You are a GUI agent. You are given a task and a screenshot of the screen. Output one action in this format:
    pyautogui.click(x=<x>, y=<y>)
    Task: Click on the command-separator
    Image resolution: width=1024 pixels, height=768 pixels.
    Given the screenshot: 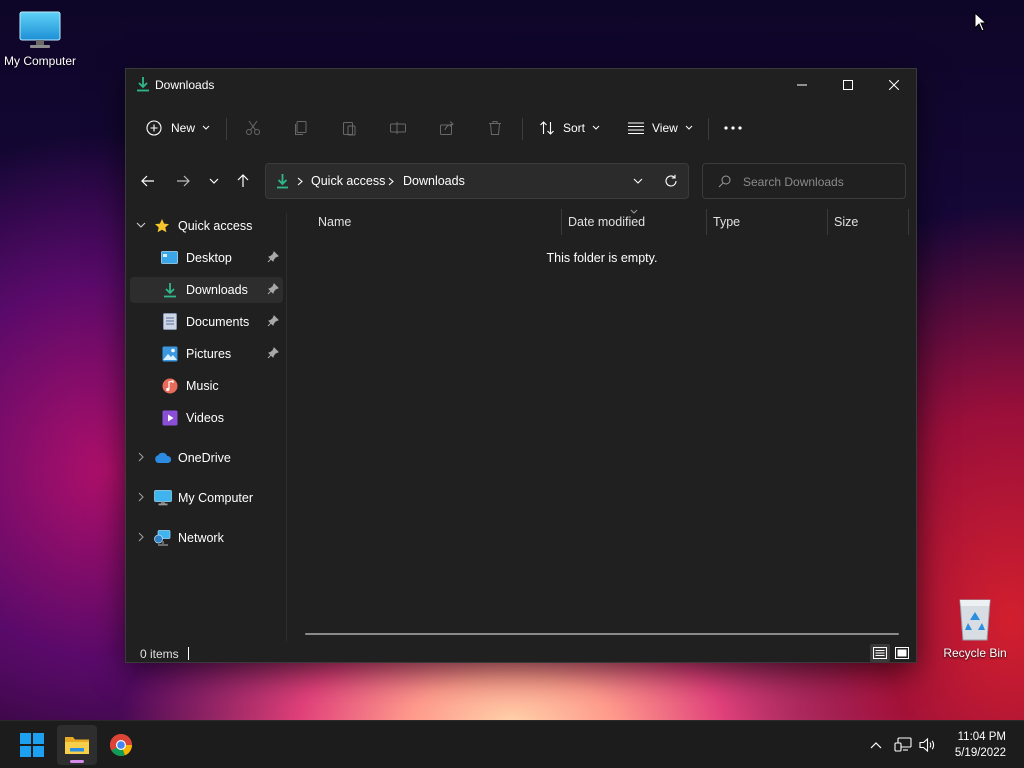 What is the action you would take?
    pyautogui.click(x=226, y=129)
    